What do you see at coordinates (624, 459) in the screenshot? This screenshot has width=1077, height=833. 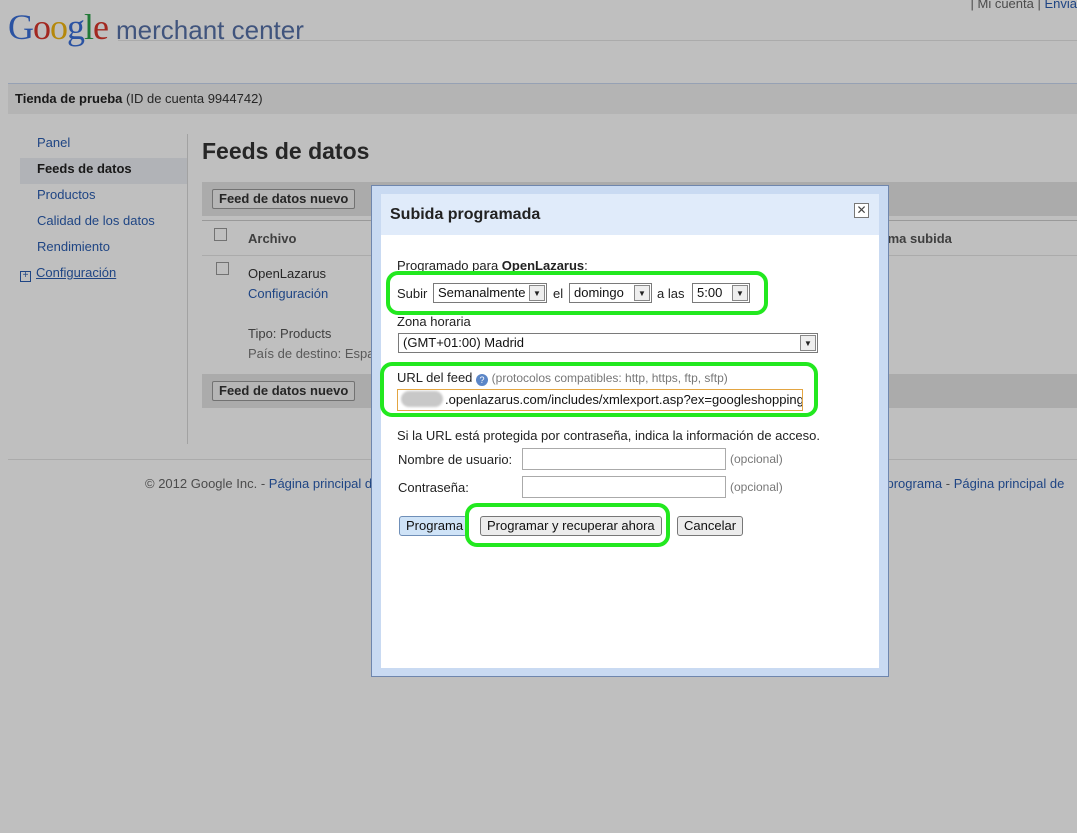 I see `username-input` at bounding box center [624, 459].